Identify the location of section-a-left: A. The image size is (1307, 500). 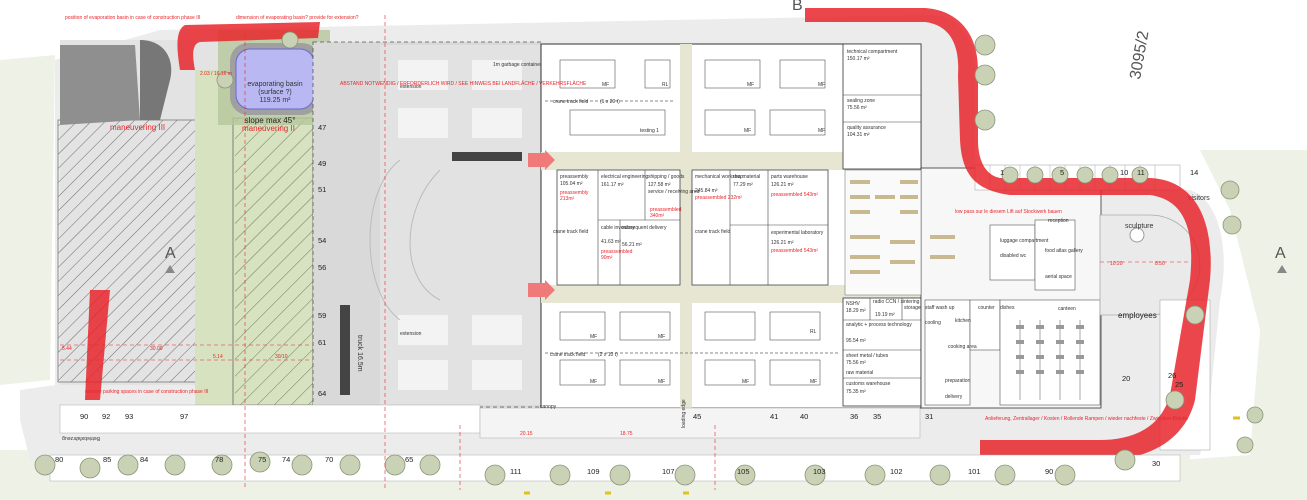
(170, 253).